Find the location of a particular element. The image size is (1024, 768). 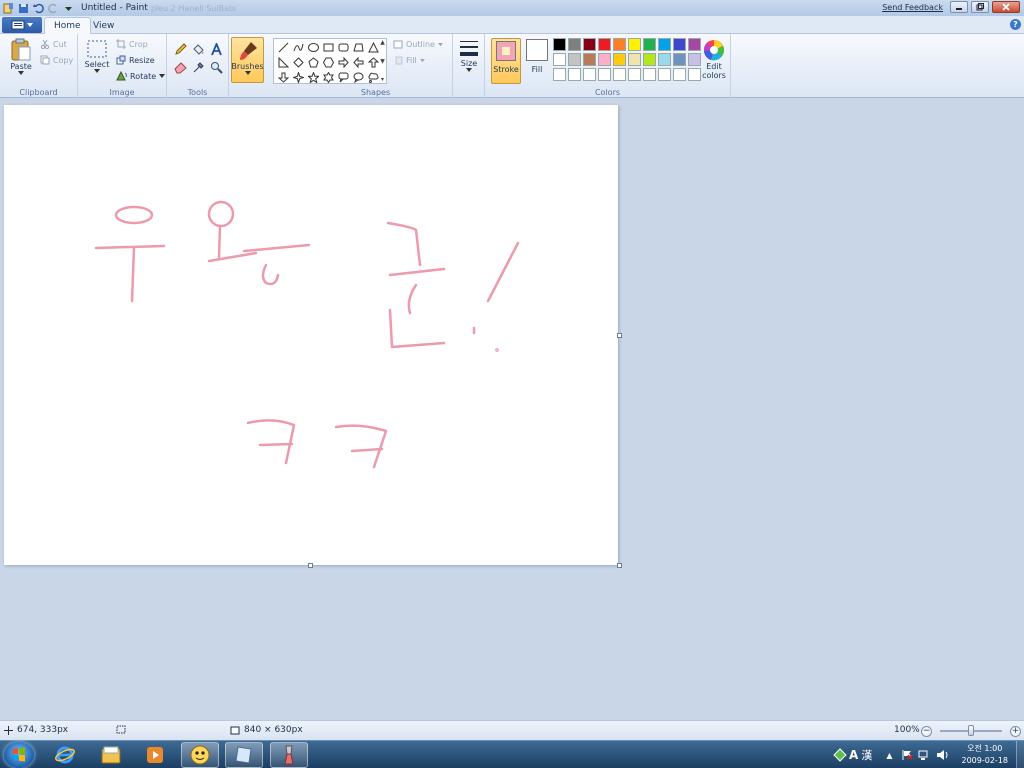

resize-handle-corner is located at coordinates (619, 565).